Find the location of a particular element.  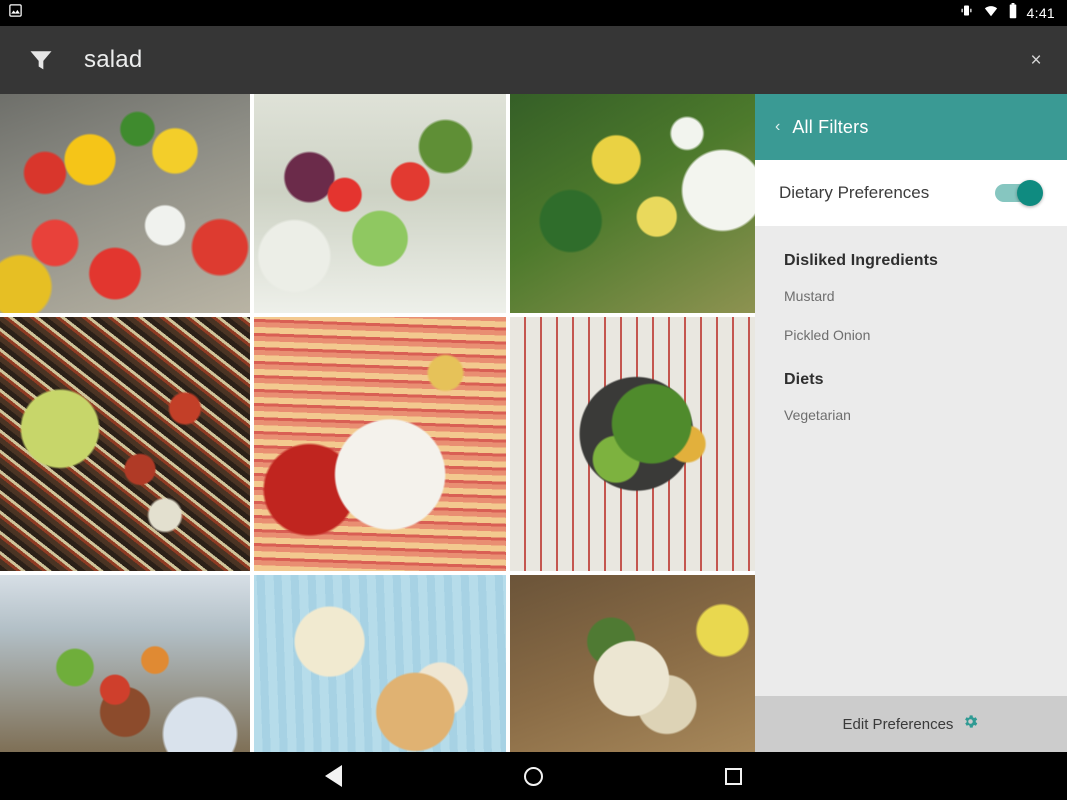

edit-preferences-button: Edit Preferences is located at coordinates (911, 724).